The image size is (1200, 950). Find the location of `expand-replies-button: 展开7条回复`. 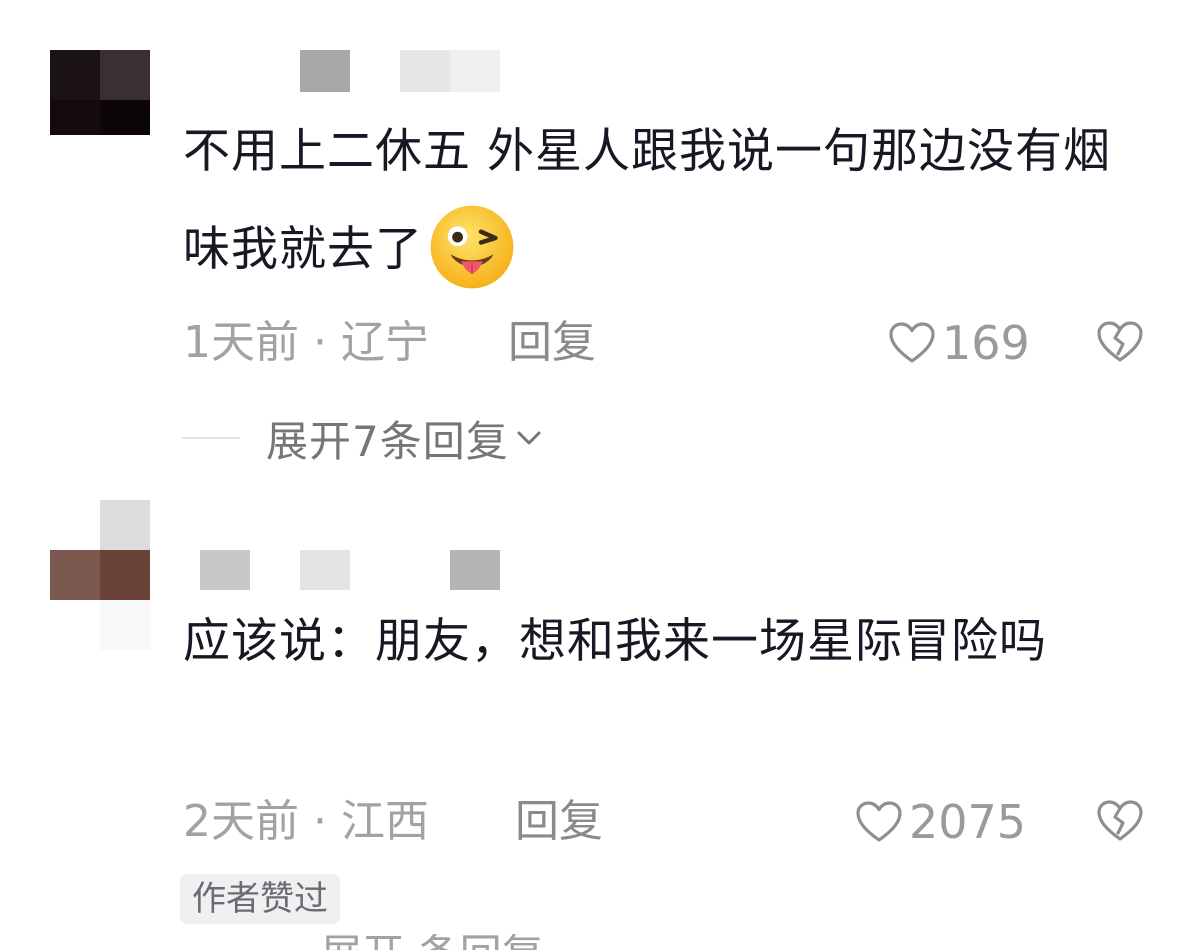

expand-replies-button: 展开7条回复 is located at coordinates (363, 438).